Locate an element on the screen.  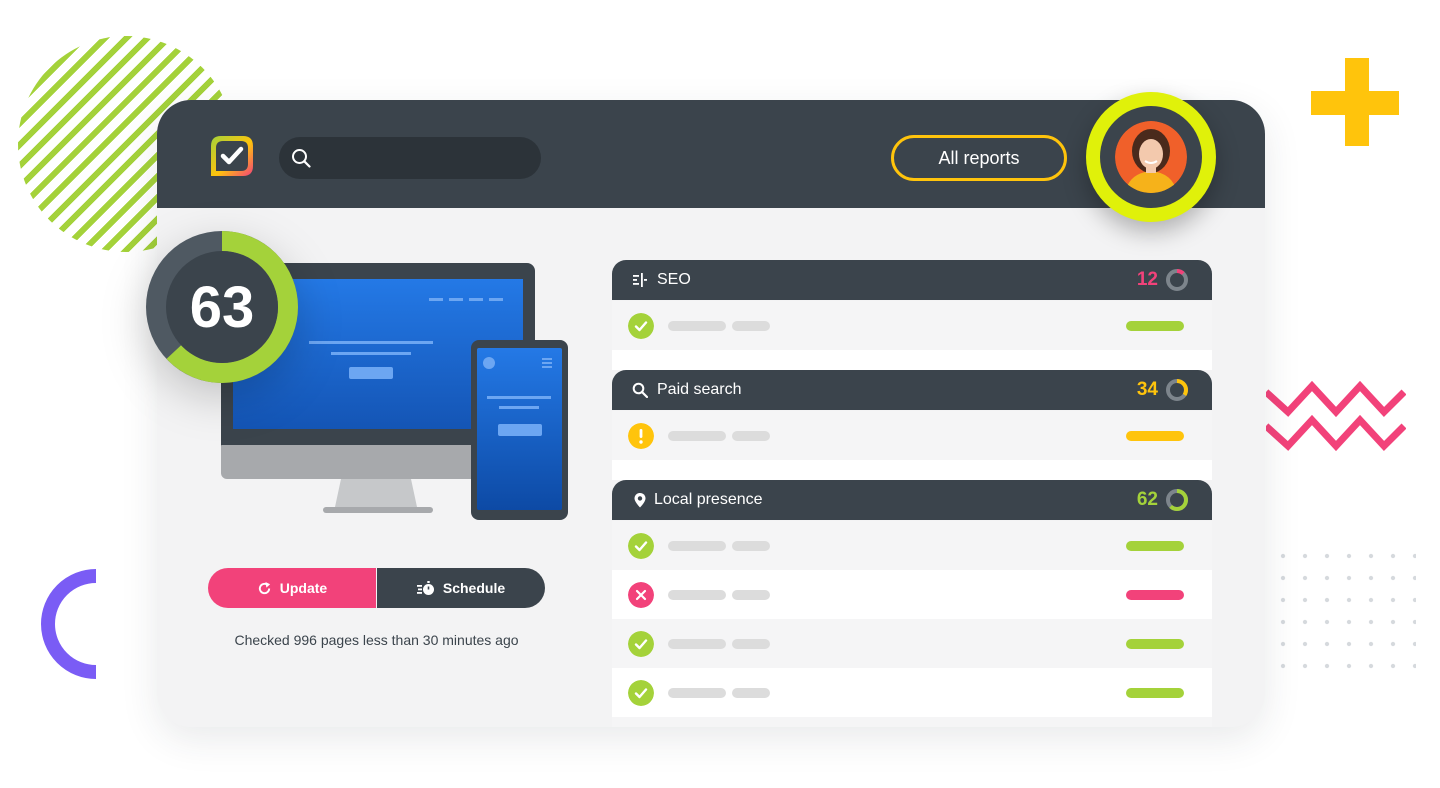
error-x-icon is located at coordinates (641, 595).